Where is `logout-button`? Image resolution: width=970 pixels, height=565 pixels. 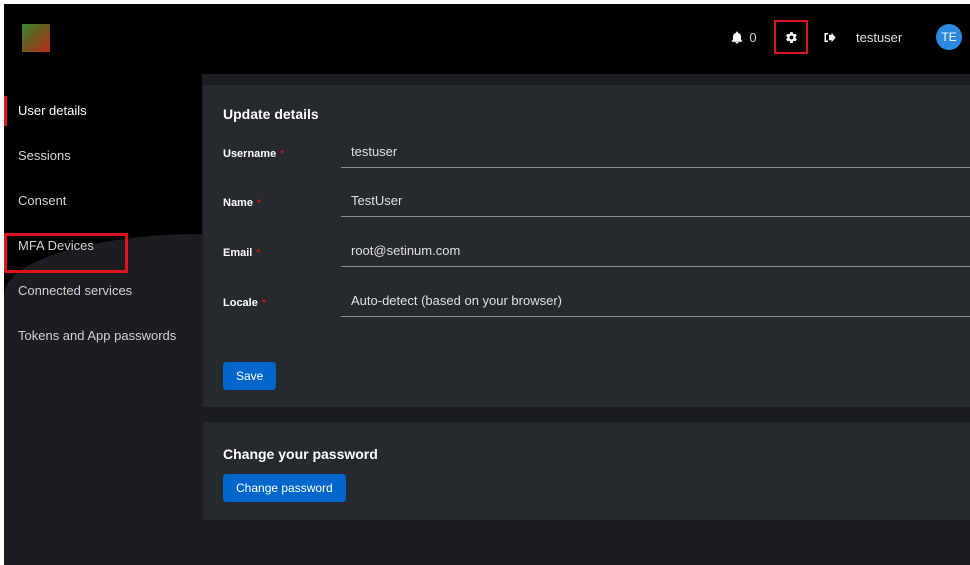
logout-button is located at coordinates (830, 37).